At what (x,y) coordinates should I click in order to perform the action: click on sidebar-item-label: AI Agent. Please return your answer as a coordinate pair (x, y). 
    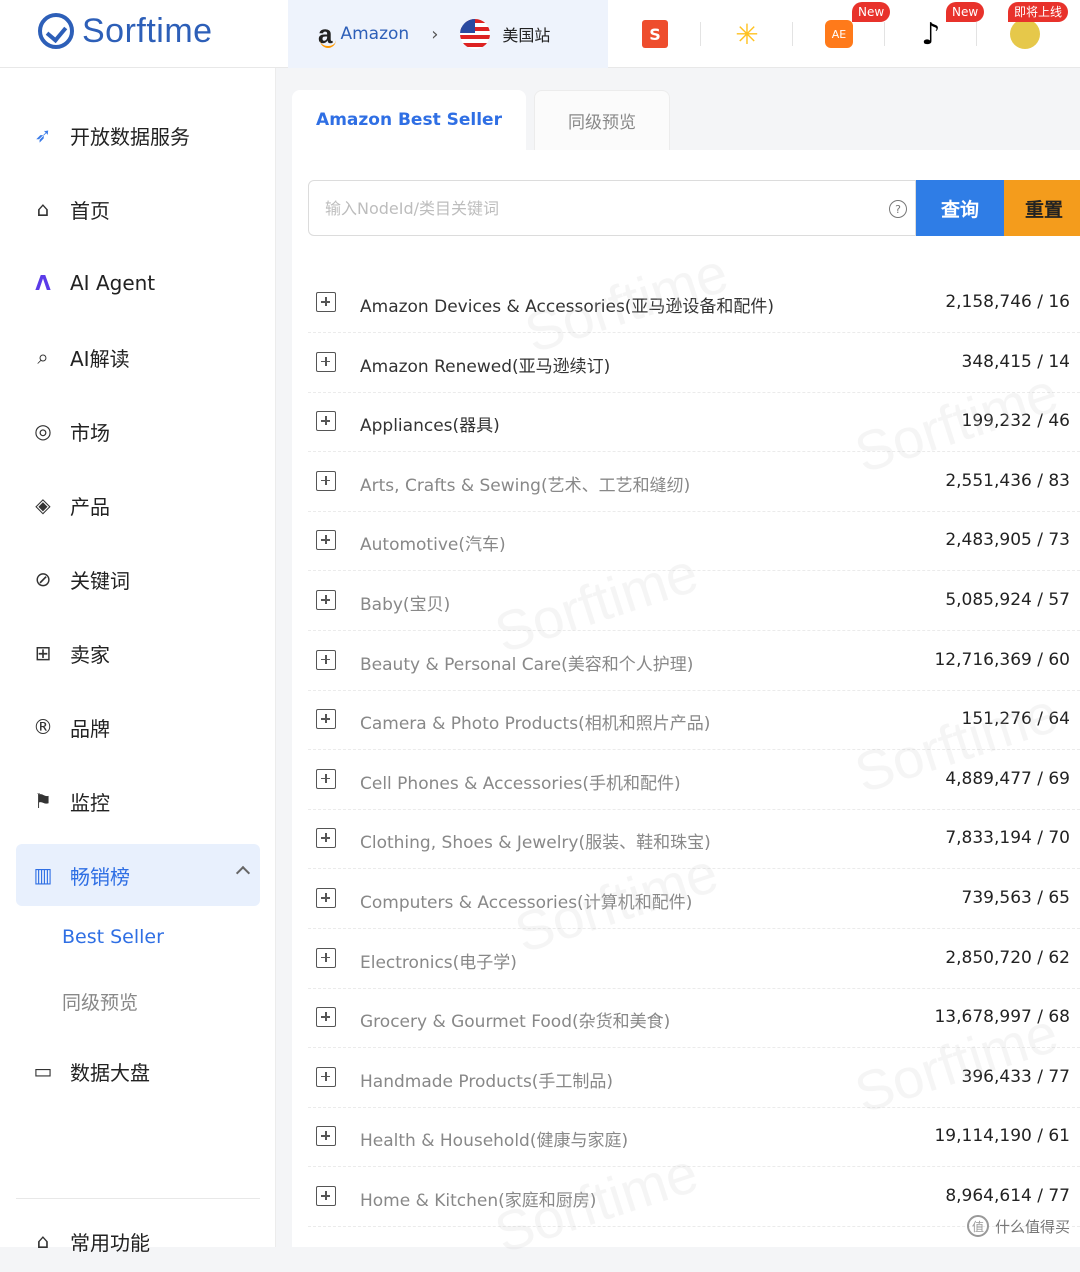
    Looking at the image, I should click on (113, 283).